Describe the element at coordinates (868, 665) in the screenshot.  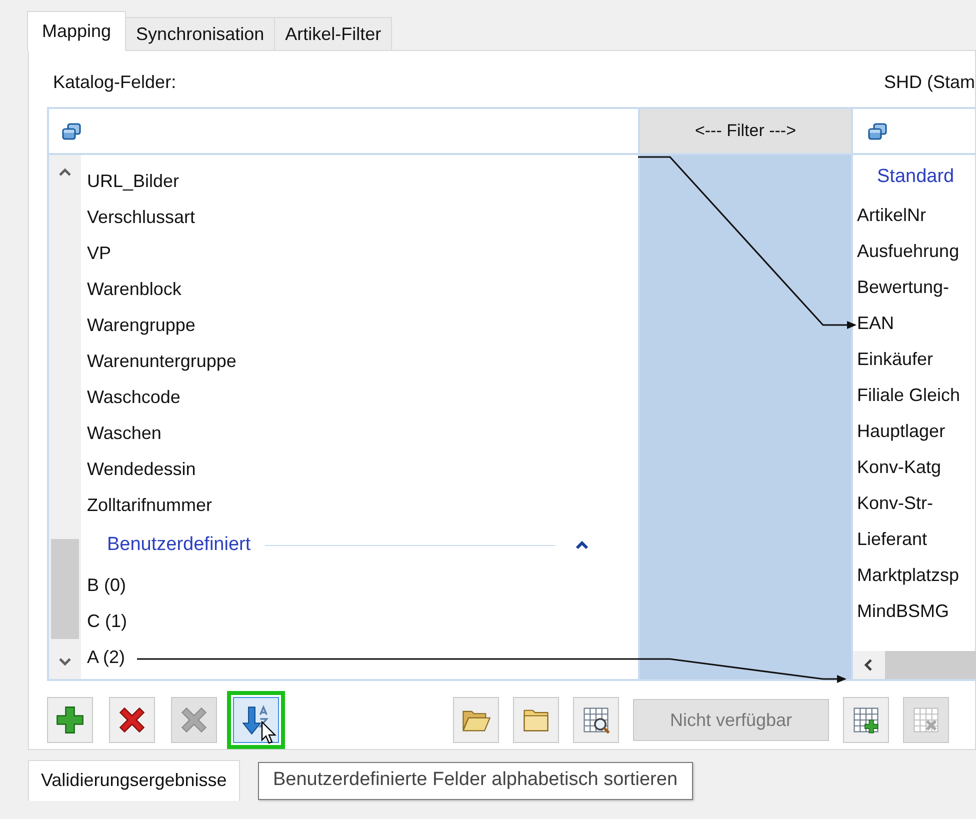
I see `scroll-left-icon` at that location.